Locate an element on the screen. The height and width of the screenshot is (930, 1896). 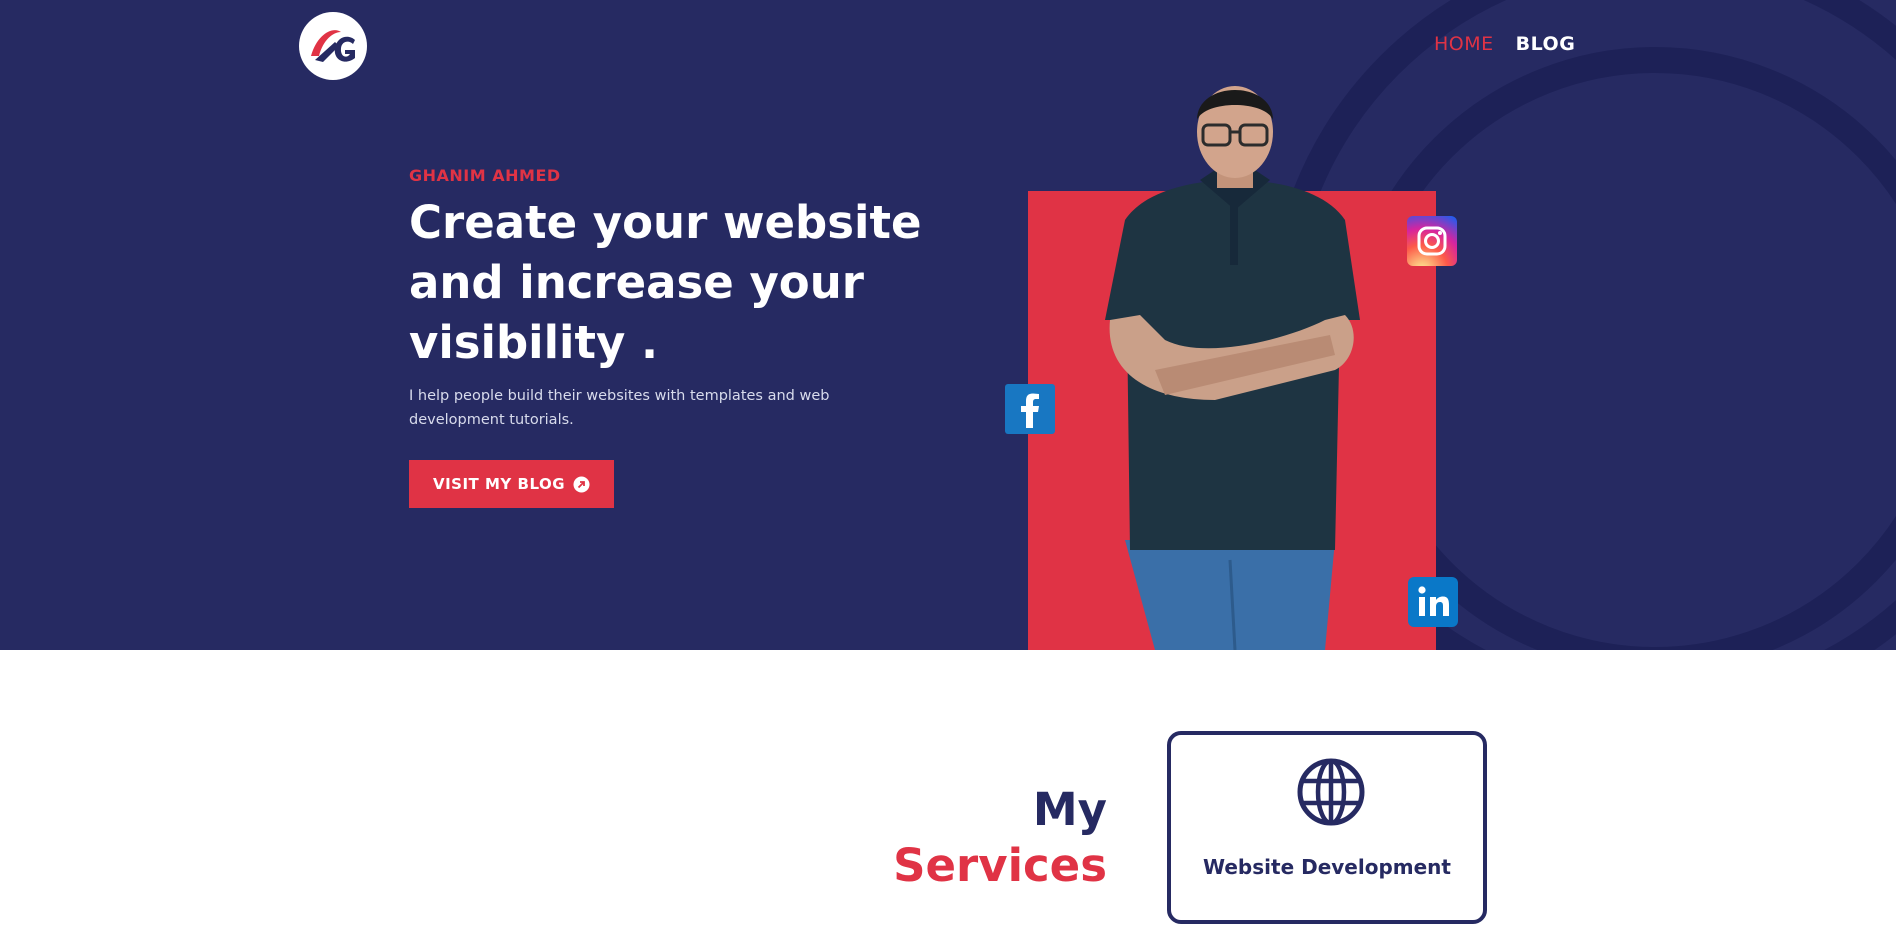
linkedin-glyph is located at coordinates (1433, 601).